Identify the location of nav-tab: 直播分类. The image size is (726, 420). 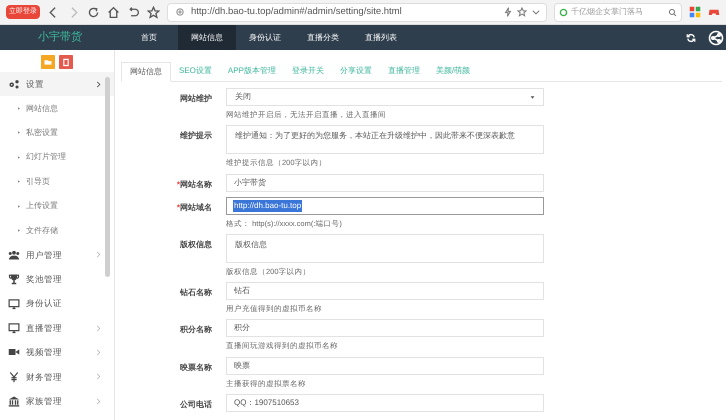
(323, 37).